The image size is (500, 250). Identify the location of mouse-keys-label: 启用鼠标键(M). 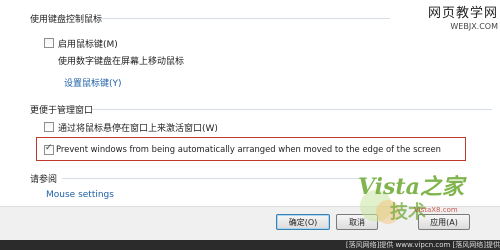
(88, 43).